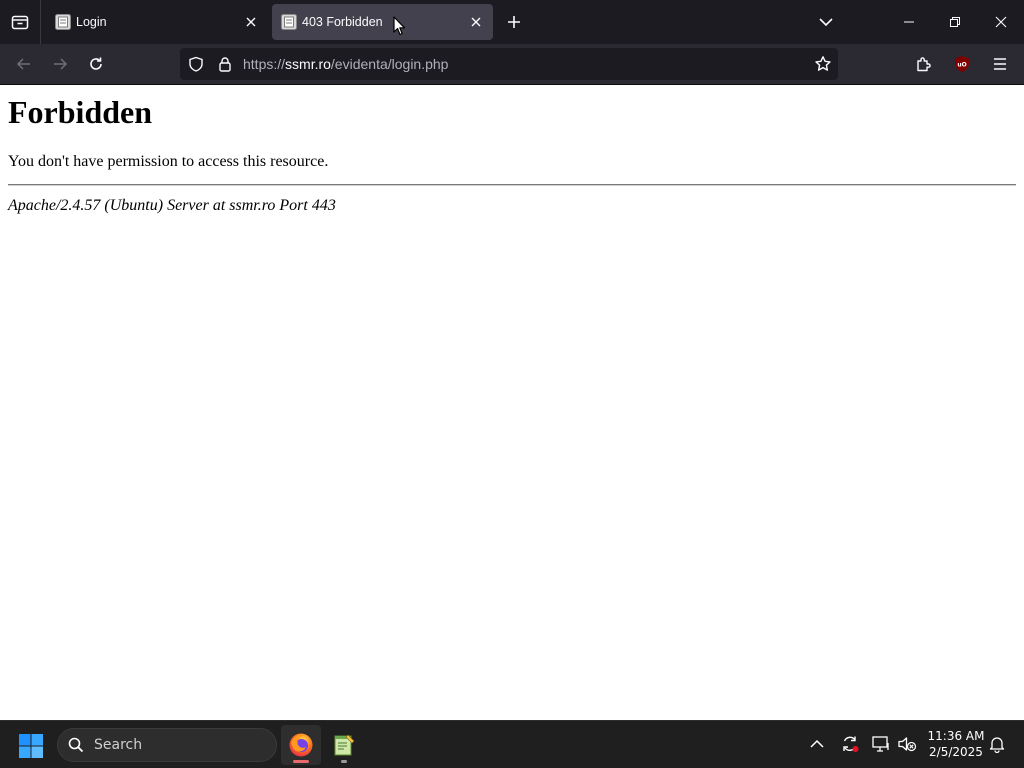  I want to click on tray-volume, so click(907, 744).